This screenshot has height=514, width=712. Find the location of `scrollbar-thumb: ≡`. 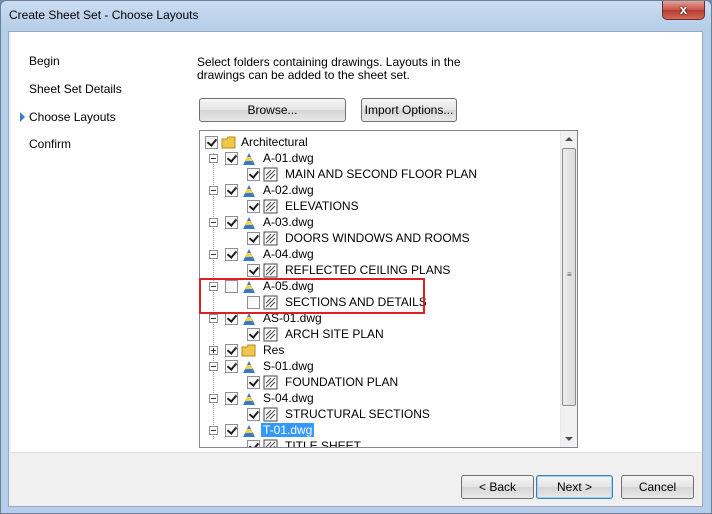

scrollbar-thumb: ≡ is located at coordinates (569, 277).